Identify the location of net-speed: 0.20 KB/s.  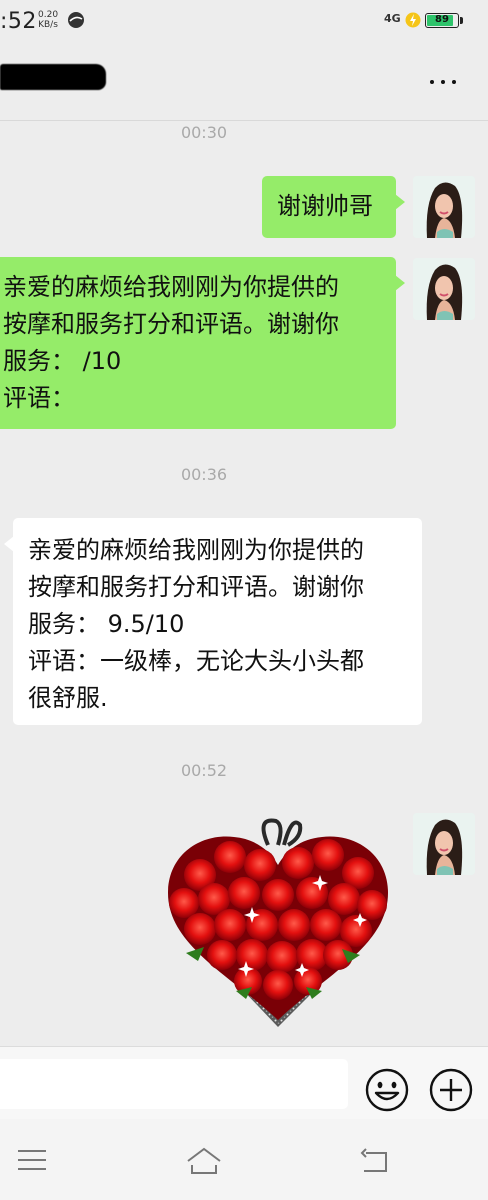
(48, 20).